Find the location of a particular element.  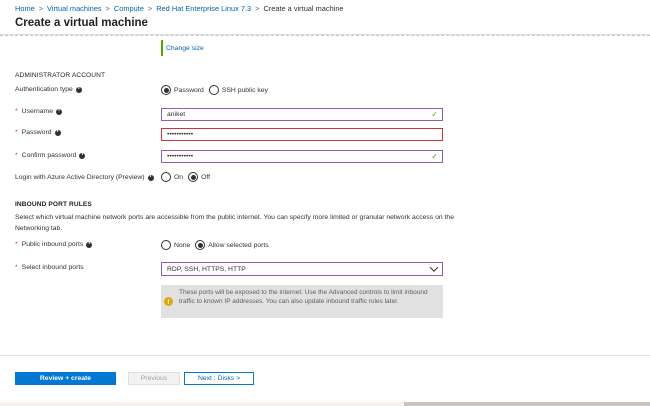

valid-indicator-bar is located at coordinates (162, 48).